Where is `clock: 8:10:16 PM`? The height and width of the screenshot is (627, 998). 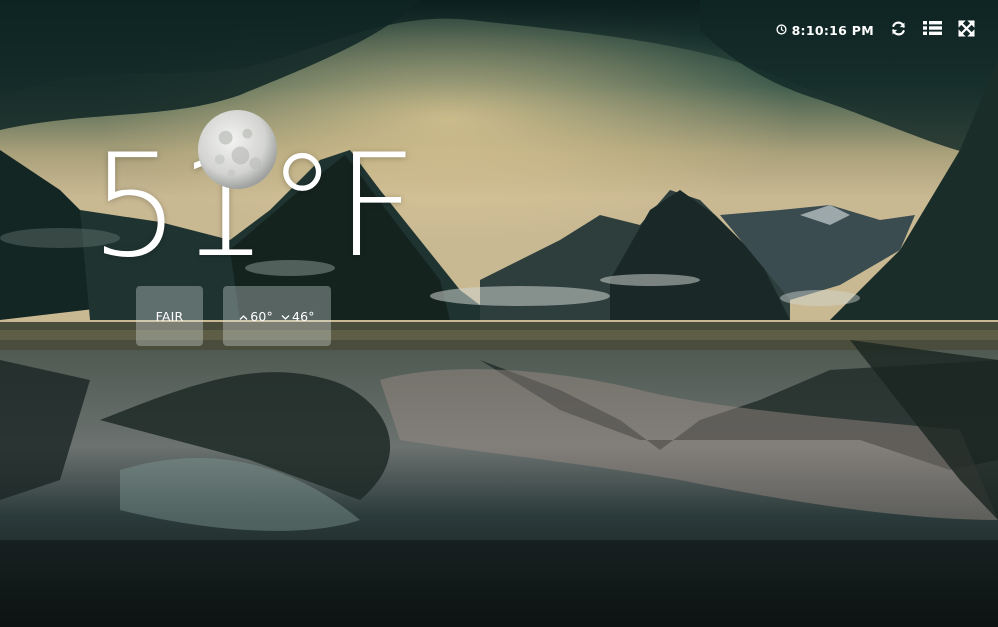 clock: 8:10:16 PM is located at coordinates (824, 30).